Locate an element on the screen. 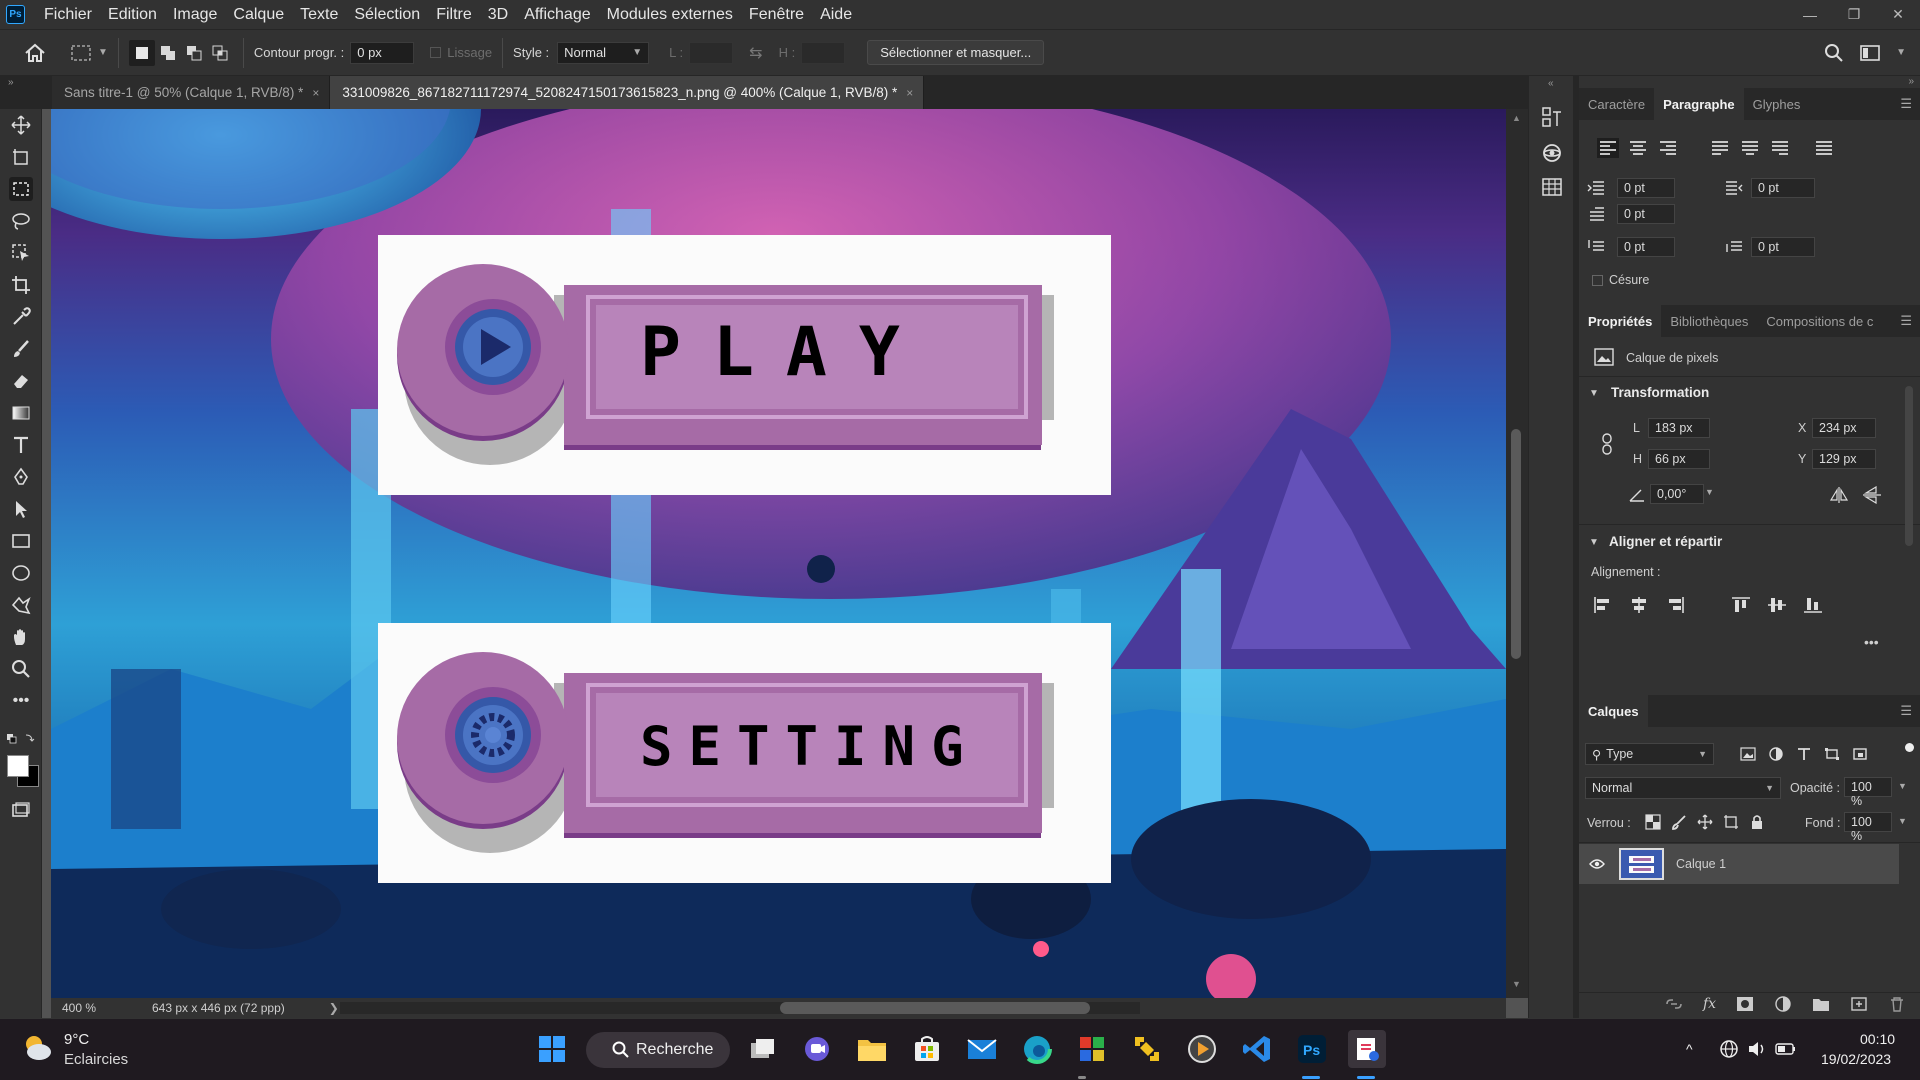  close-window-icon: ✕ is located at coordinates (1898, 14).